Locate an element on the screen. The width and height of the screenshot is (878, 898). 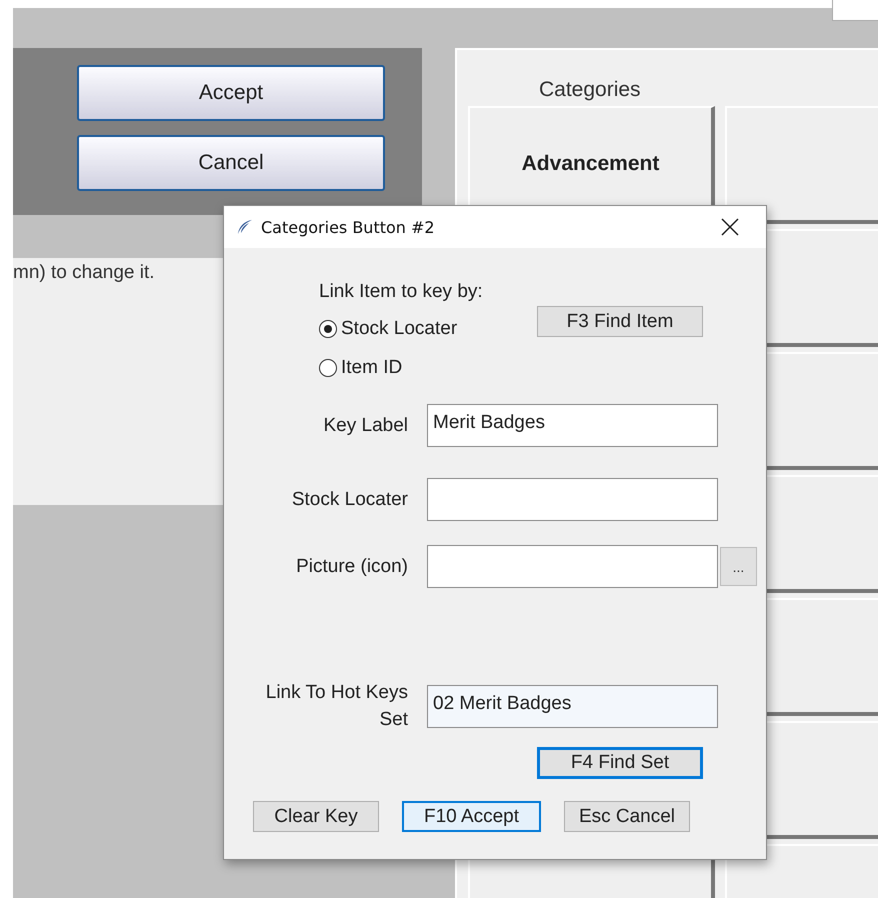
field-label: Picture (icon) is located at coordinates (352, 567).